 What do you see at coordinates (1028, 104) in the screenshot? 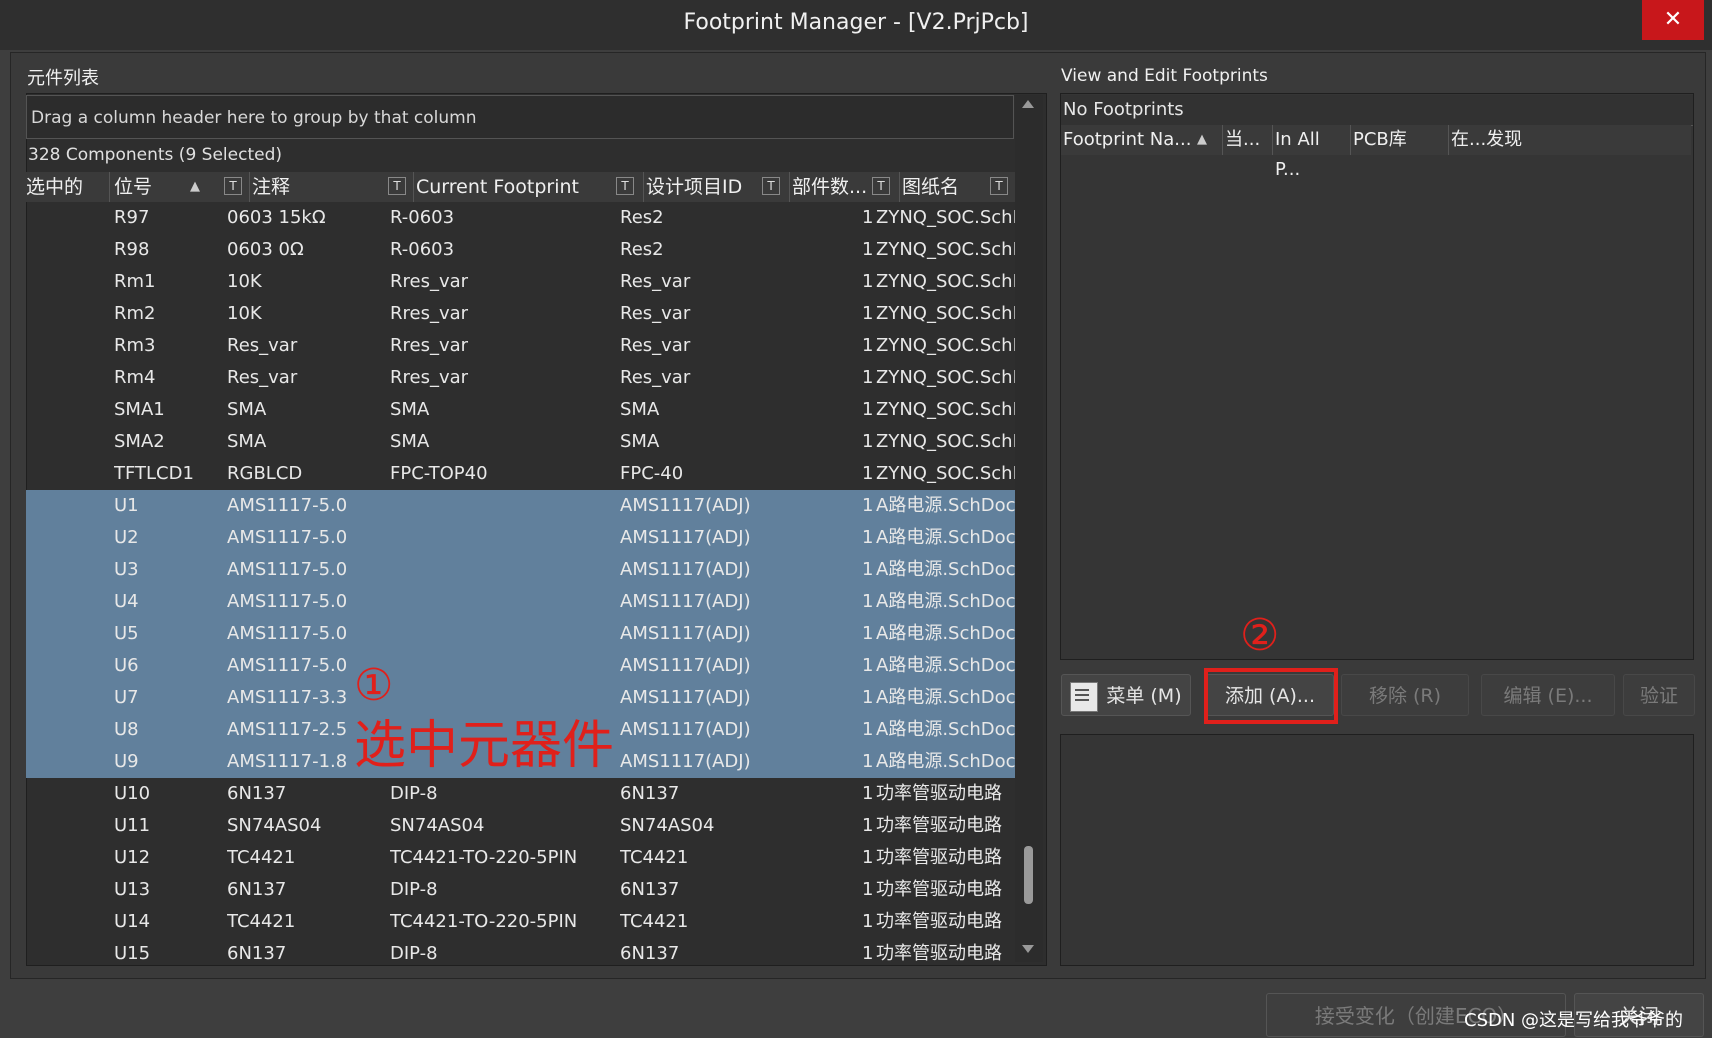
I see `scroll-up-icon` at bounding box center [1028, 104].